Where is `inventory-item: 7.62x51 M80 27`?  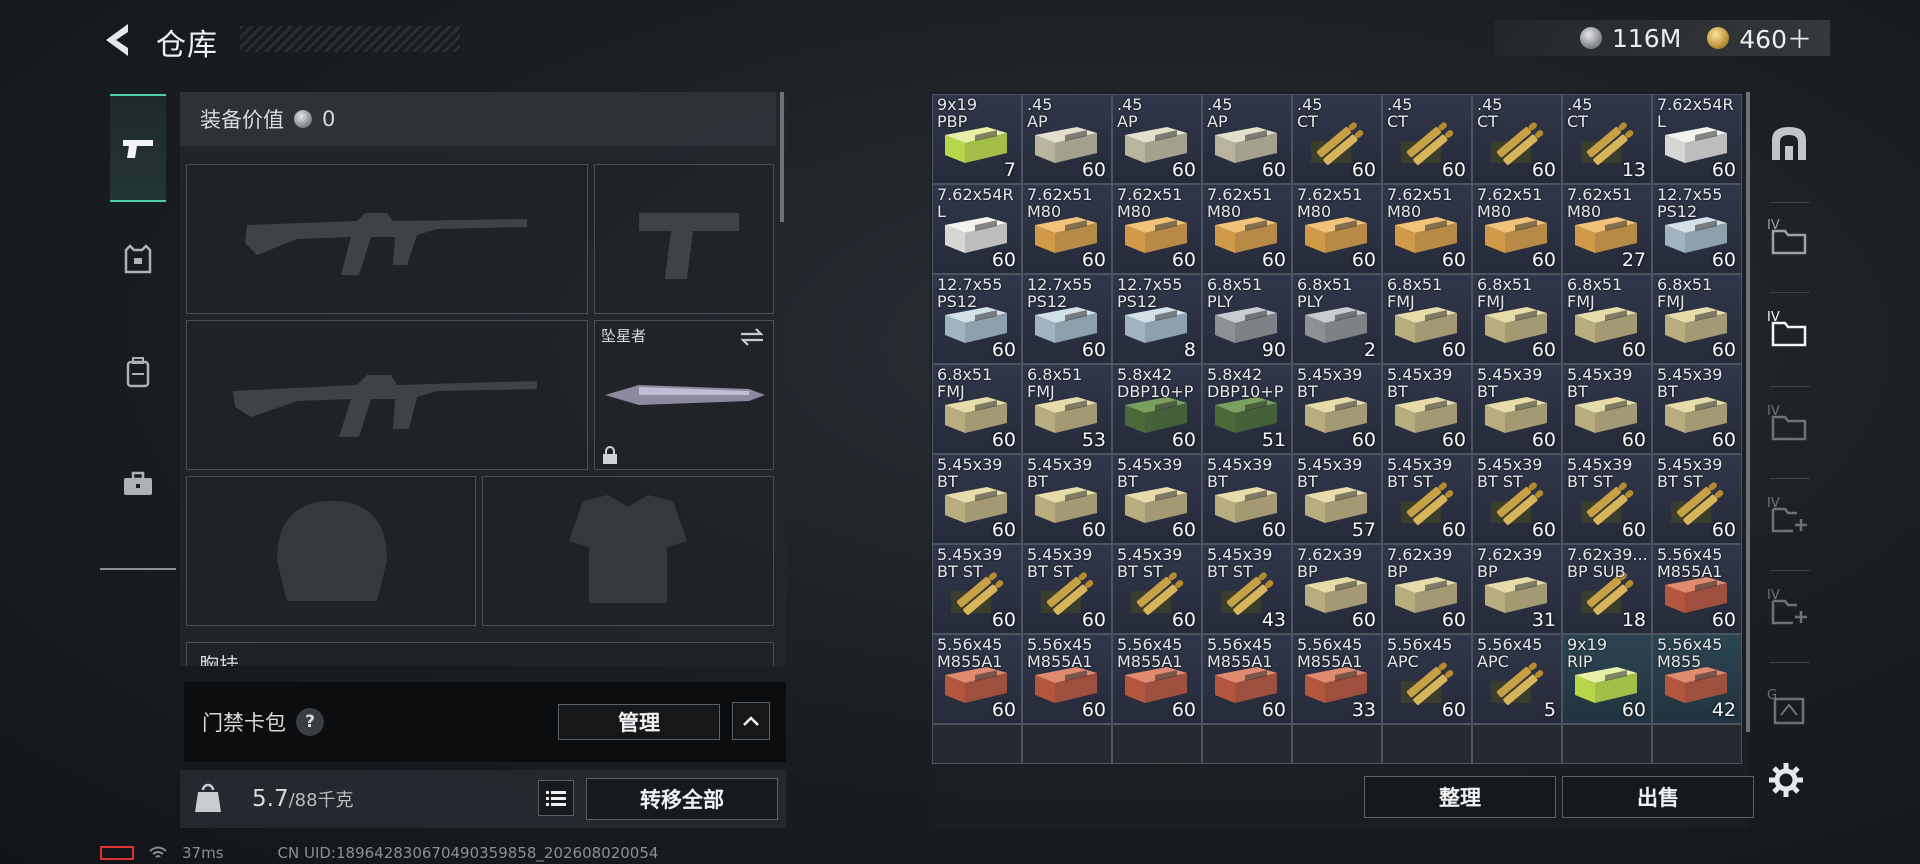 inventory-item: 7.62x51 M80 27 is located at coordinates (1607, 229).